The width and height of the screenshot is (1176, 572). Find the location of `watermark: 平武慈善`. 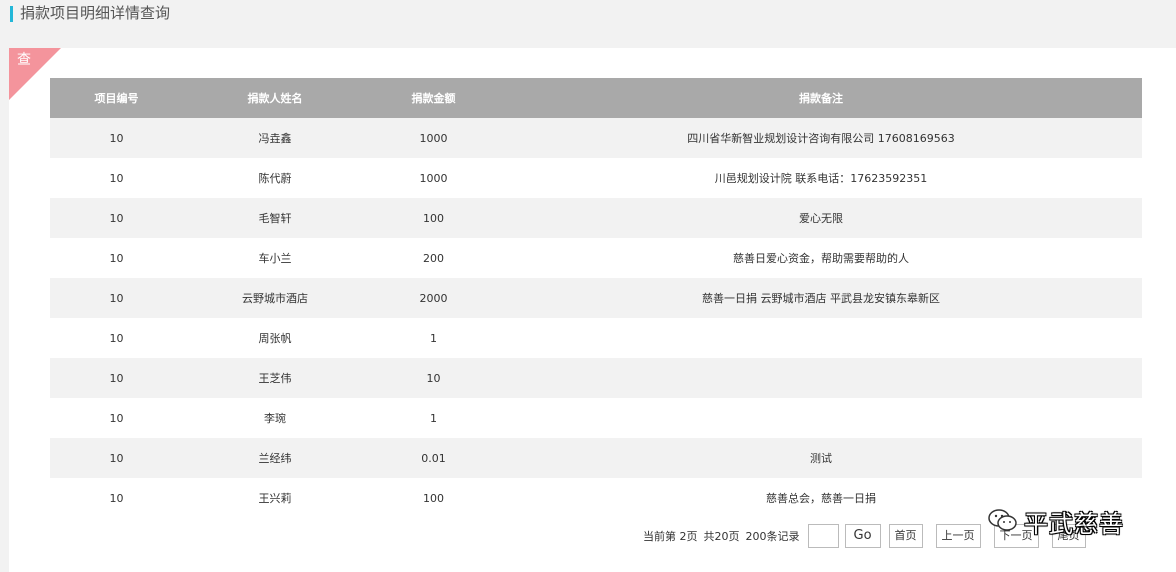

watermark: 平武慈善 is located at coordinates (1056, 522).